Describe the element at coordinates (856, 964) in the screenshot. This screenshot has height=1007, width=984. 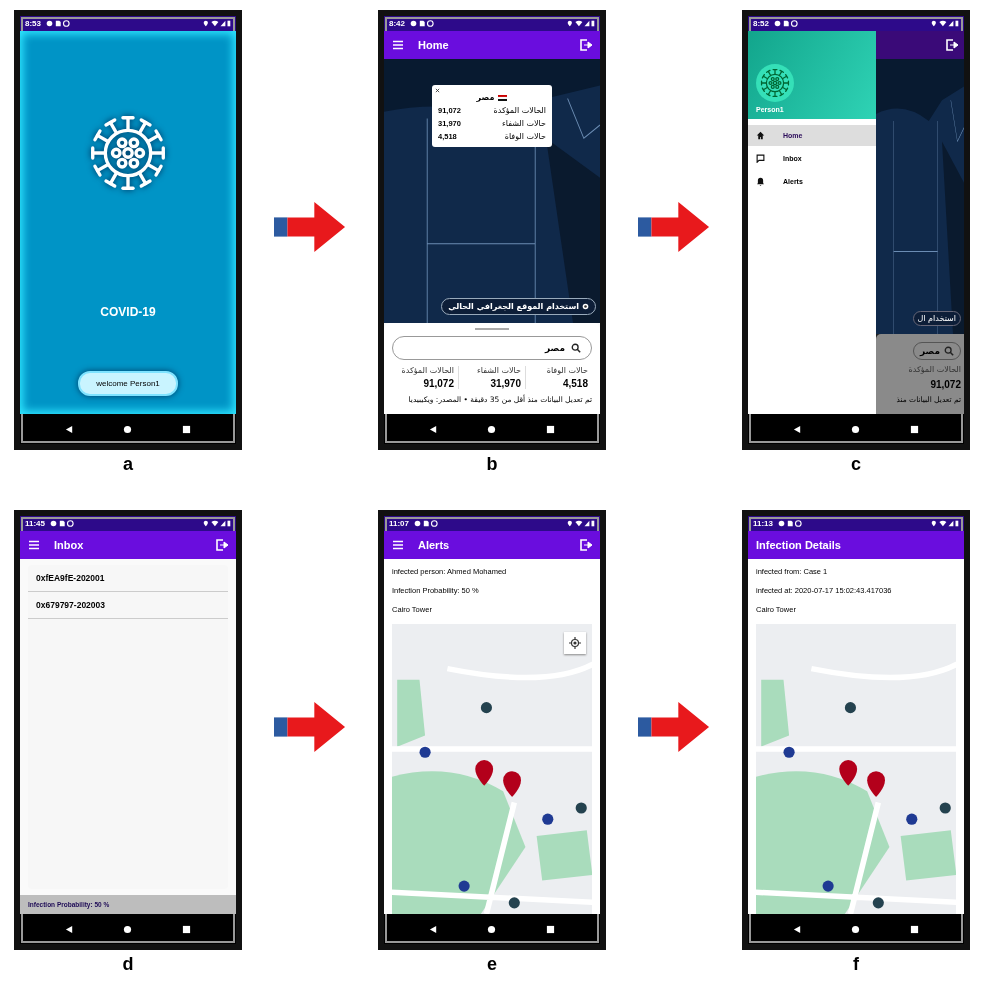
I see `panel-label: f` at that location.